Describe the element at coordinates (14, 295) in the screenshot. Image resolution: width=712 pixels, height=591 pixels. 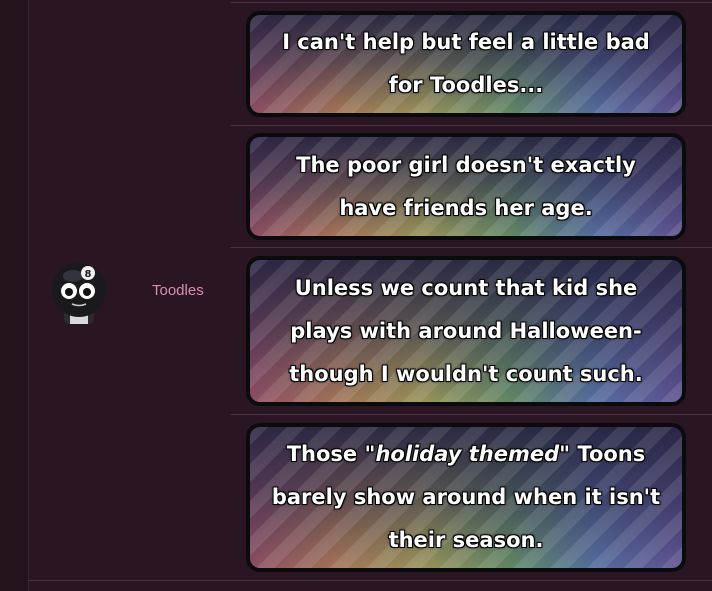
I see `left-gutter` at that location.